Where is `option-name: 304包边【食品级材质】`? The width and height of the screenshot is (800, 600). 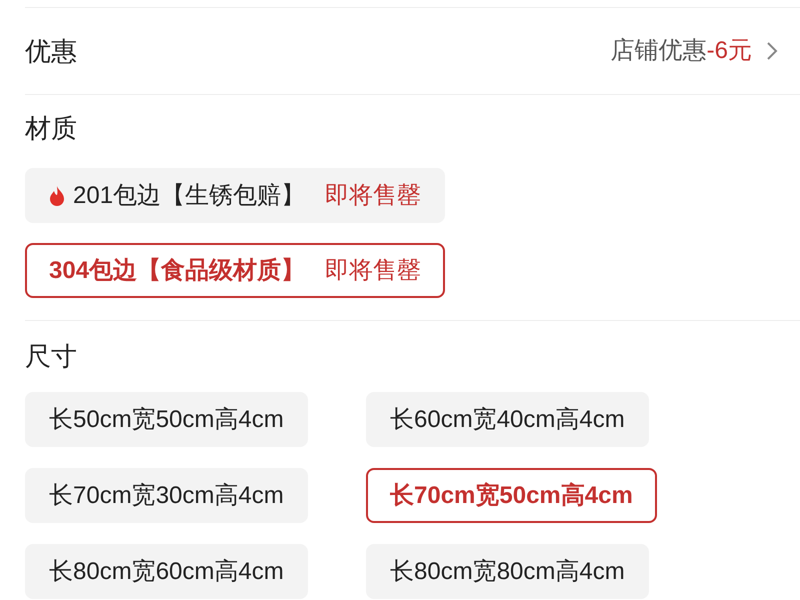
option-name: 304包边【食品级材质】 is located at coordinates (177, 271).